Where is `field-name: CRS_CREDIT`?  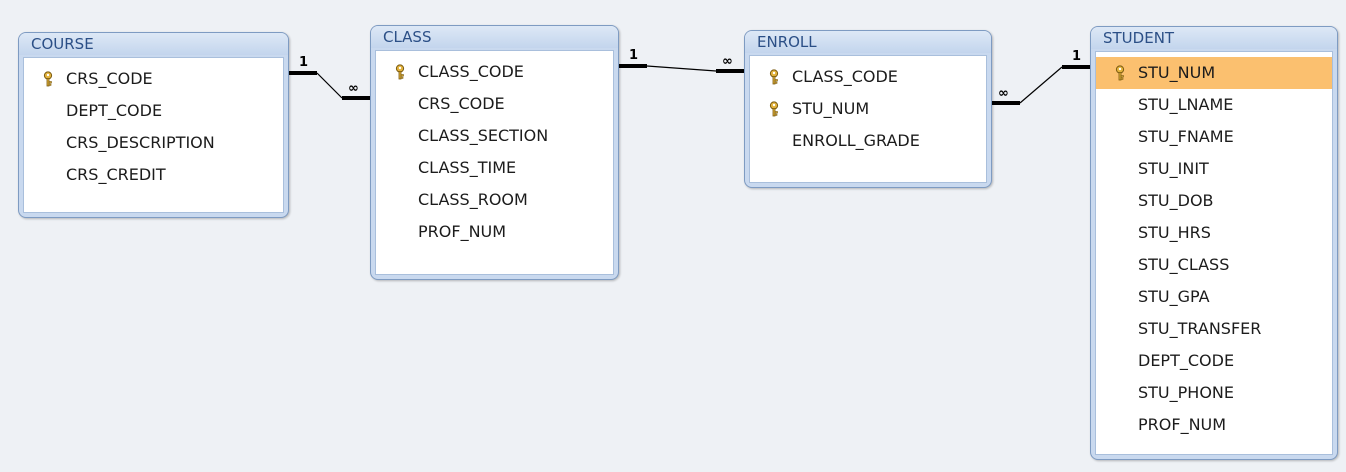
field-name: CRS_CREDIT is located at coordinates (116, 174).